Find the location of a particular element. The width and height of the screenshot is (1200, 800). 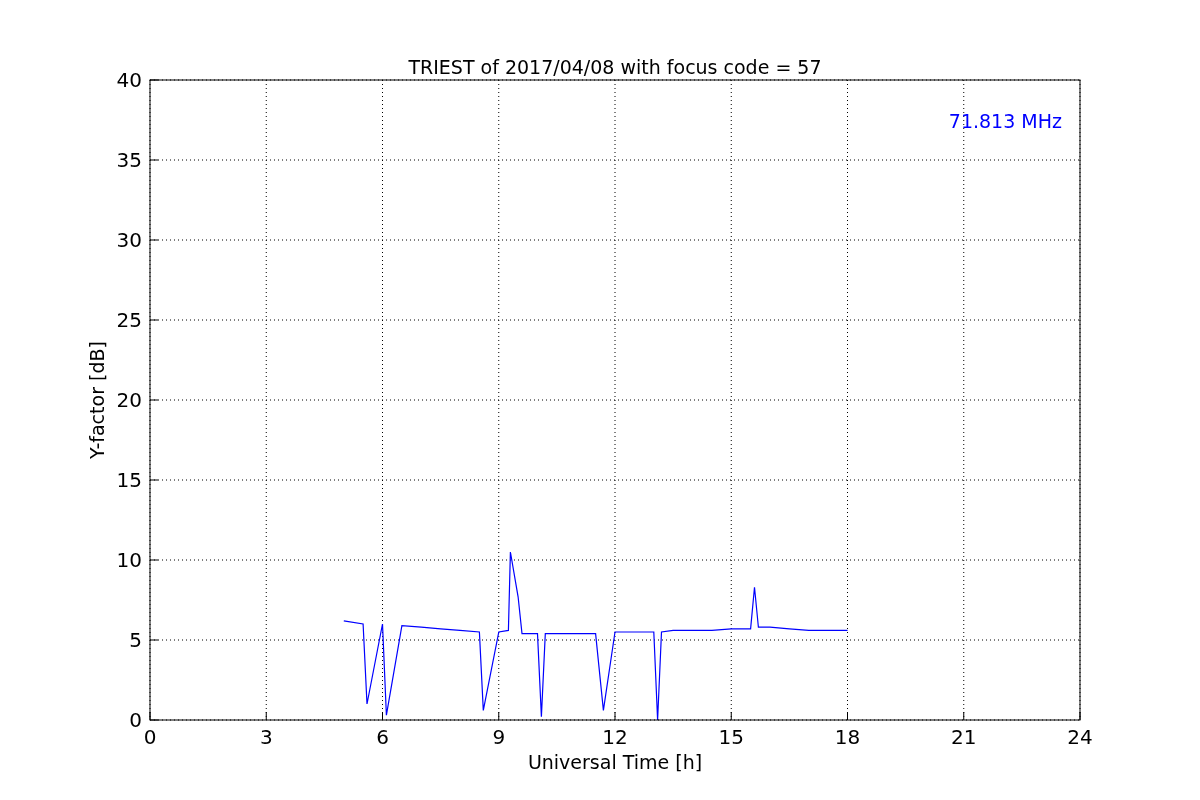

y-tick-label: 25 is located at coordinates (129, 320).